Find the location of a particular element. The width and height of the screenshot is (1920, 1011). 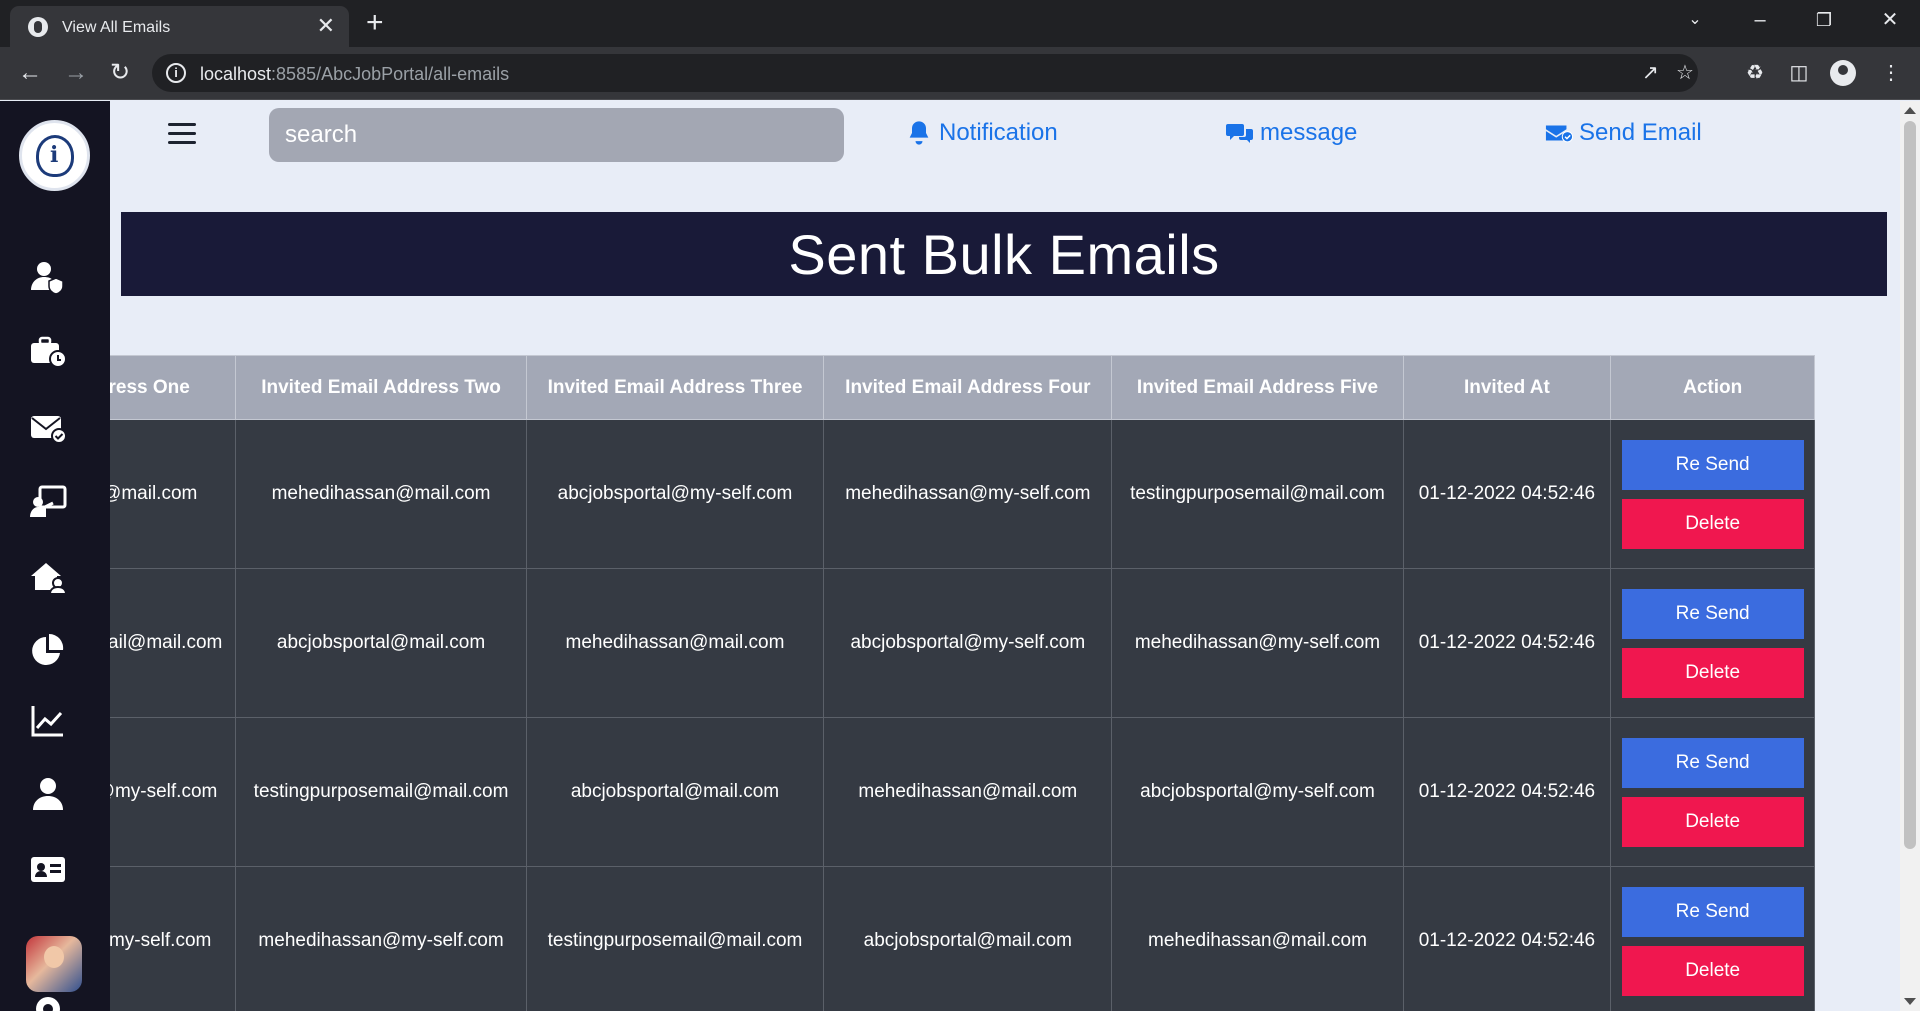

message-label: message is located at coordinates (1309, 132).